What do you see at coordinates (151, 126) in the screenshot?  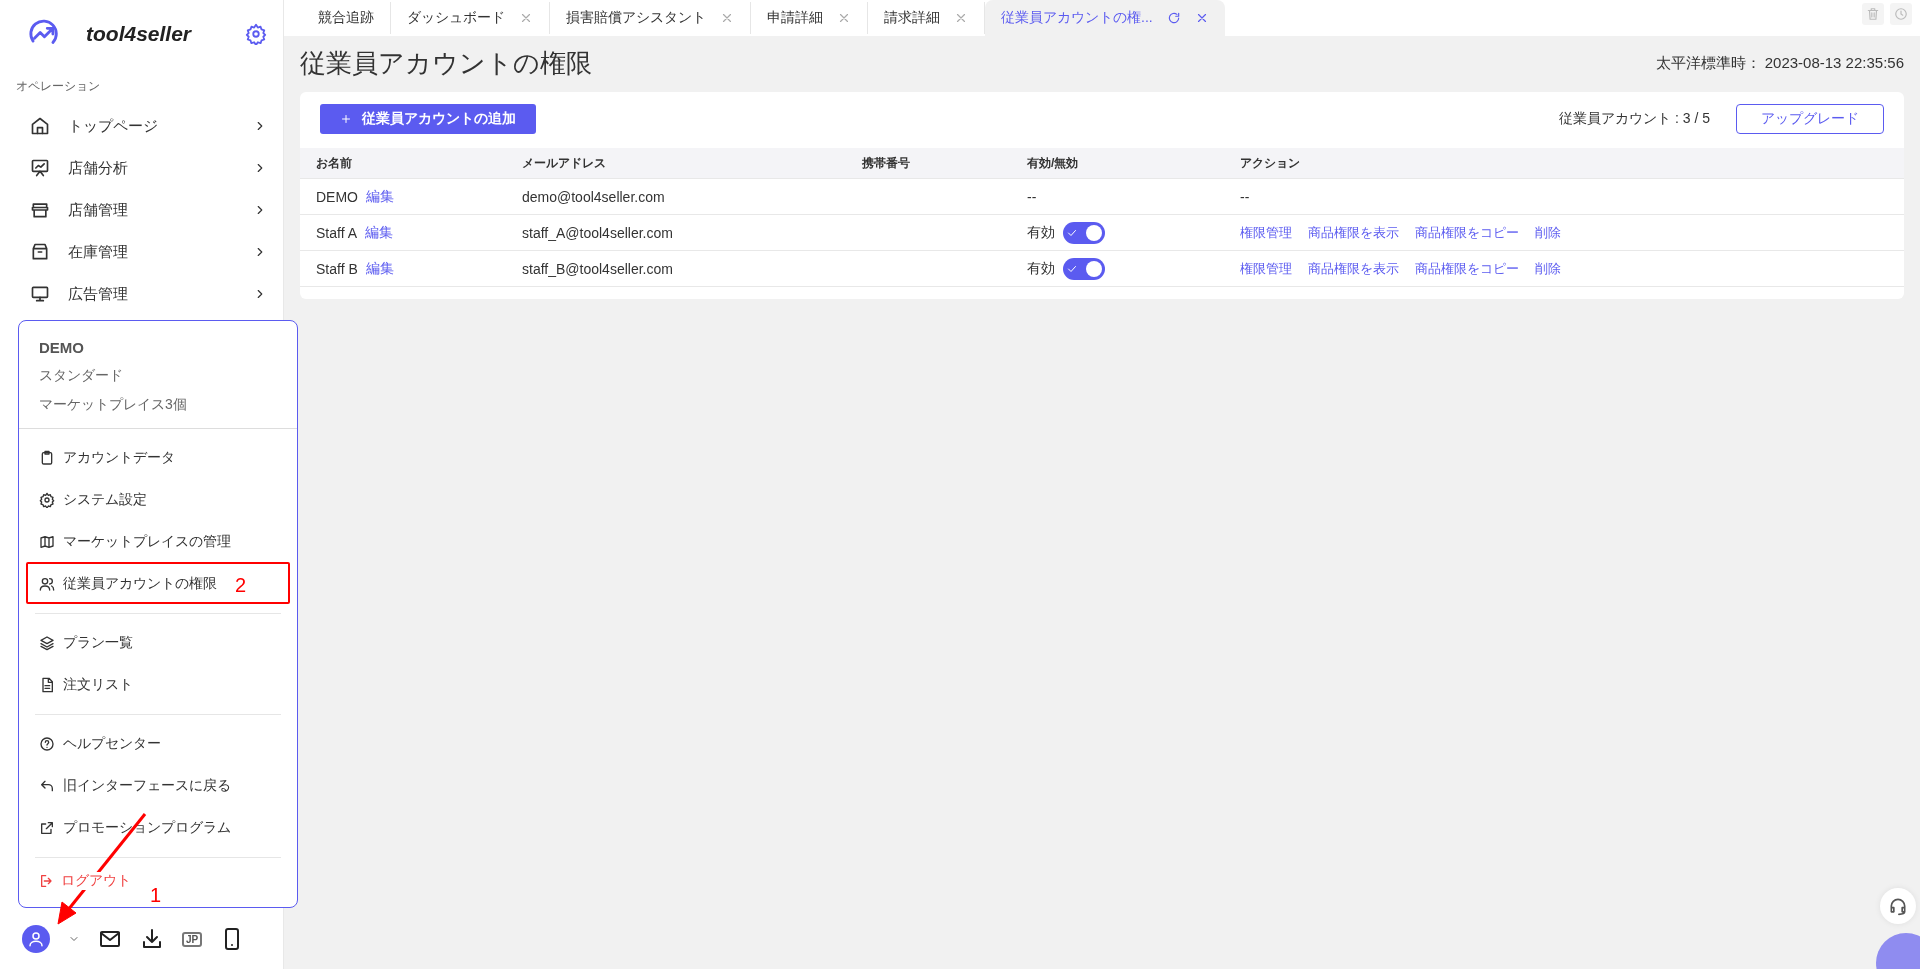 I see `nav-item: トップページ` at bounding box center [151, 126].